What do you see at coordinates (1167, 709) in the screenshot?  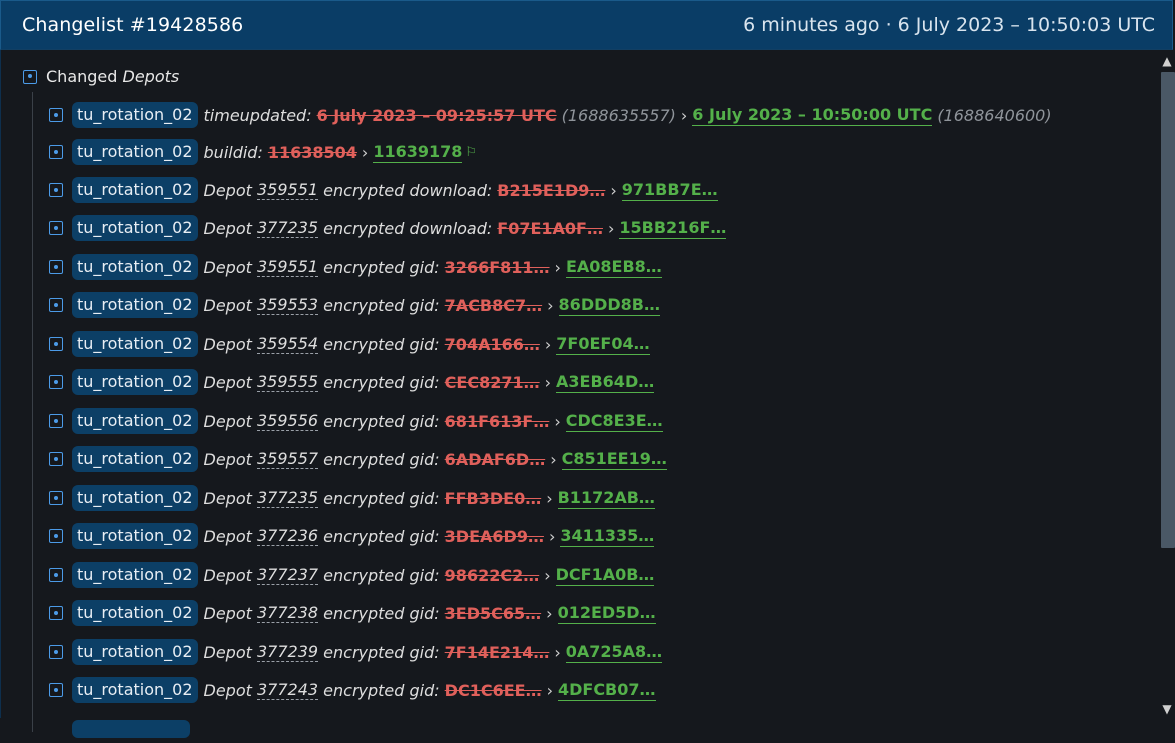 I see `chevron-down-icon: ▼` at bounding box center [1167, 709].